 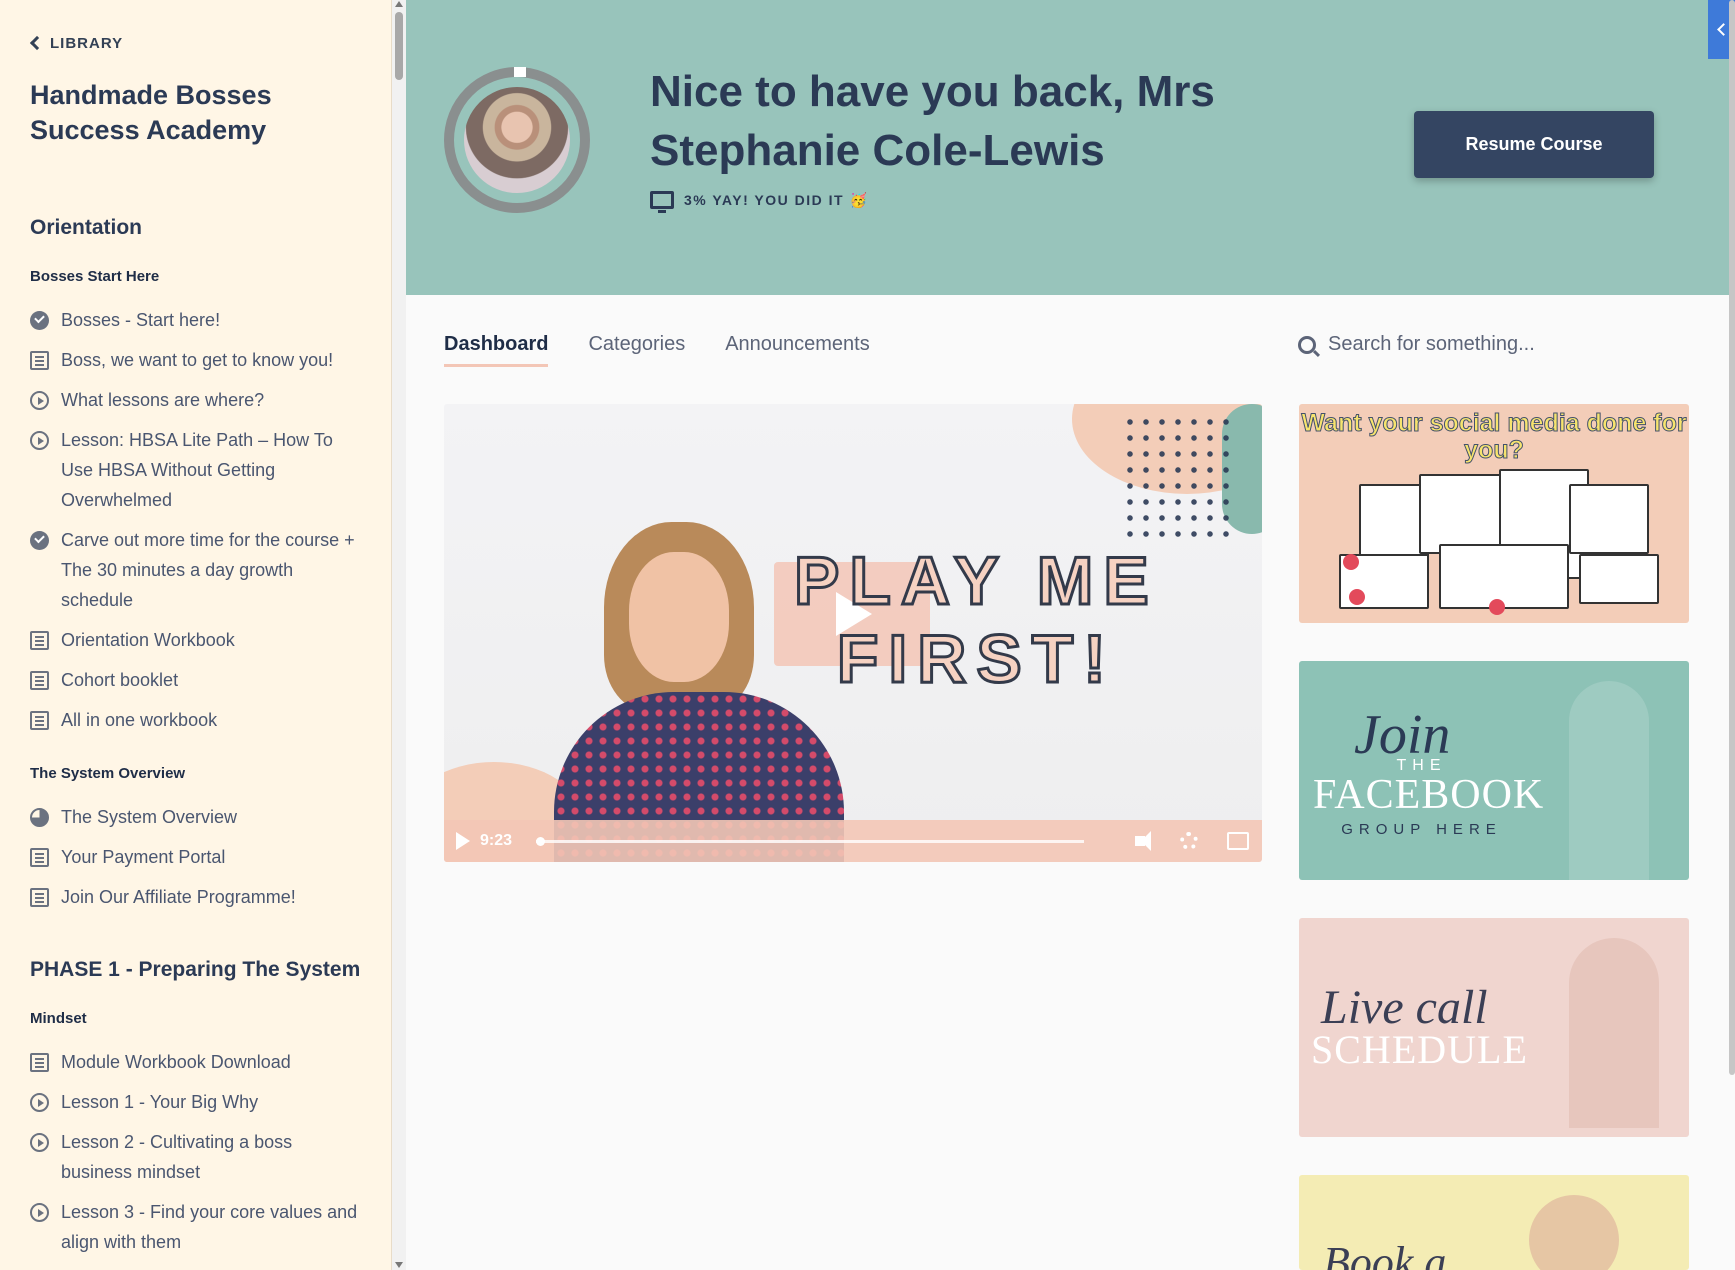 What do you see at coordinates (163, 400) in the screenshot?
I see `lesson-label: What lessons are where?` at bounding box center [163, 400].